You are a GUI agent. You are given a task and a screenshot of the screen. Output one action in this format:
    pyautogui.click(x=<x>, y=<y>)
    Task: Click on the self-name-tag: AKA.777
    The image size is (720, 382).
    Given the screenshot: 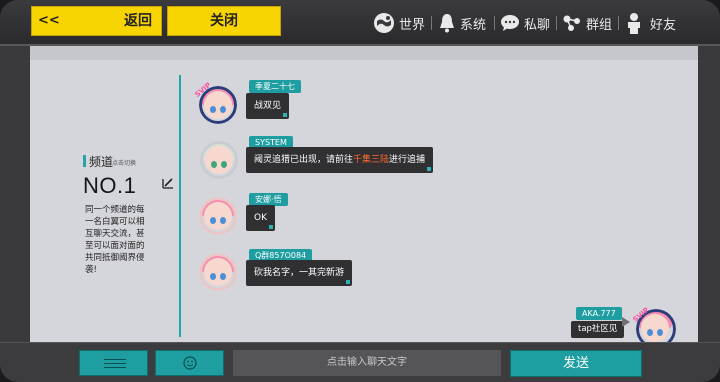 What is the action you would take?
    pyautogui.click(x=599, y=313)
    